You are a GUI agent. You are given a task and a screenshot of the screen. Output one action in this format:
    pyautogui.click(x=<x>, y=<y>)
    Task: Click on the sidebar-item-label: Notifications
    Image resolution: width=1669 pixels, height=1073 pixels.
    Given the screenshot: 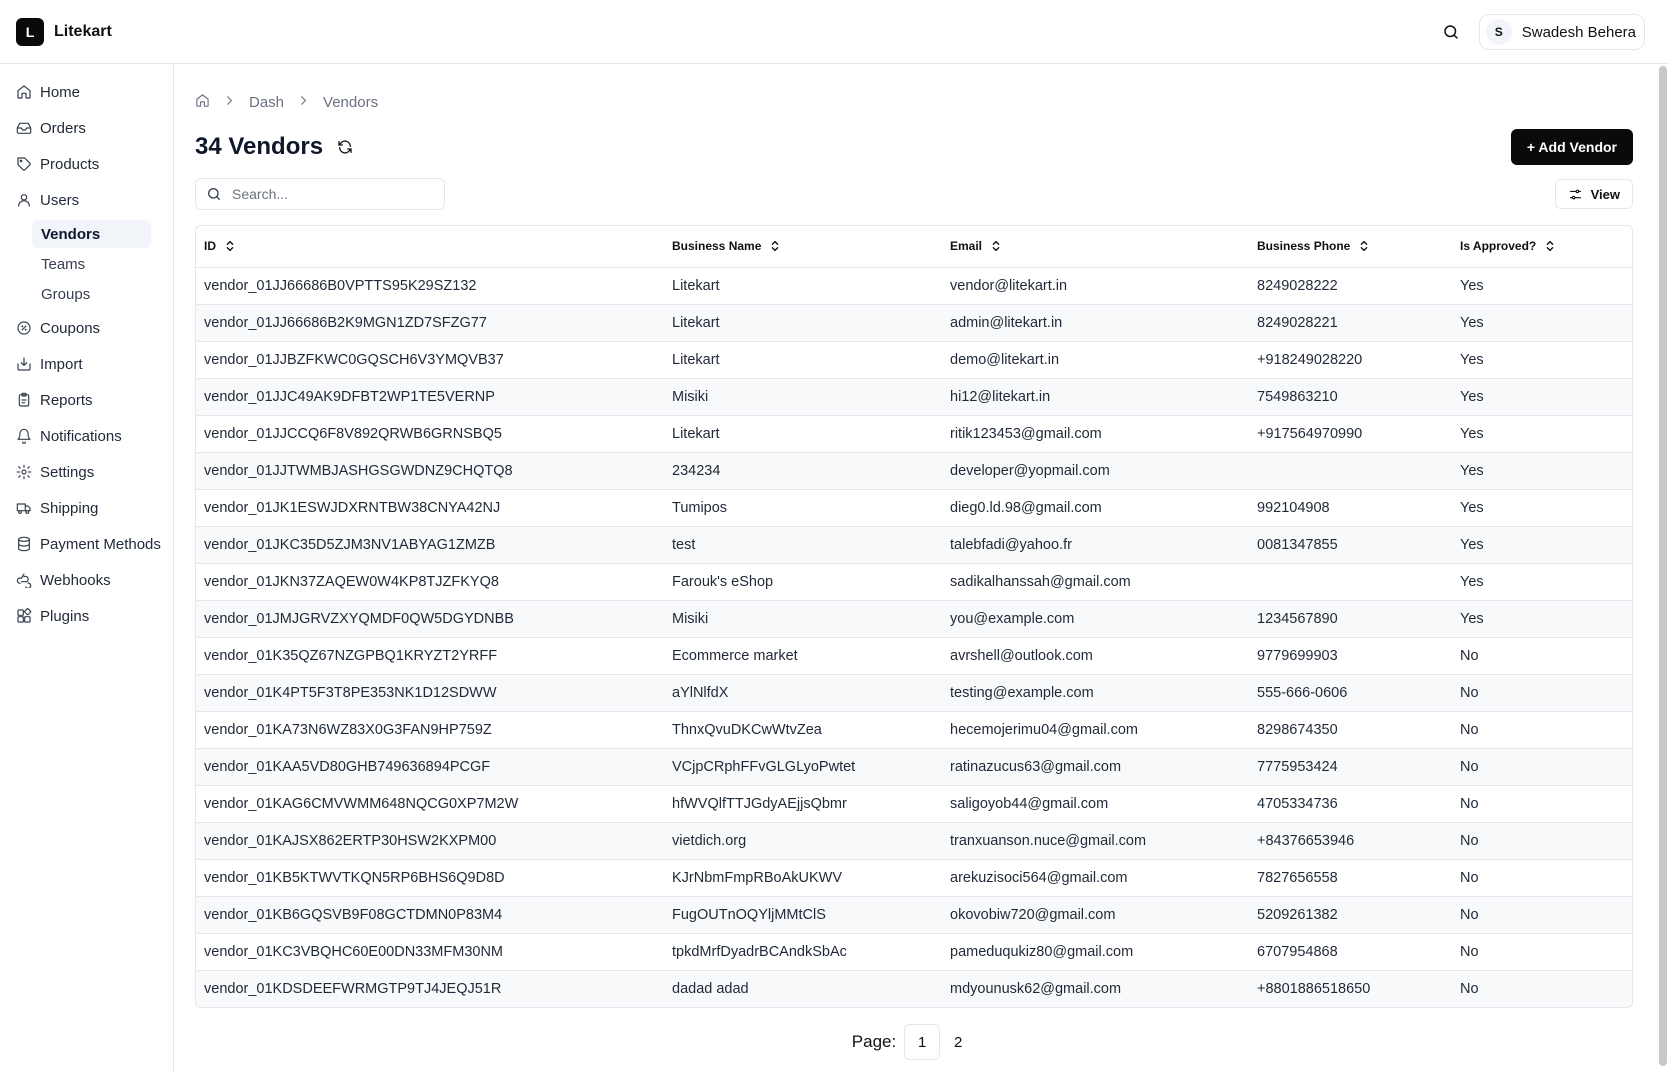 What is the action you would take?
    pyautogui.click(x=81, y=436)
    